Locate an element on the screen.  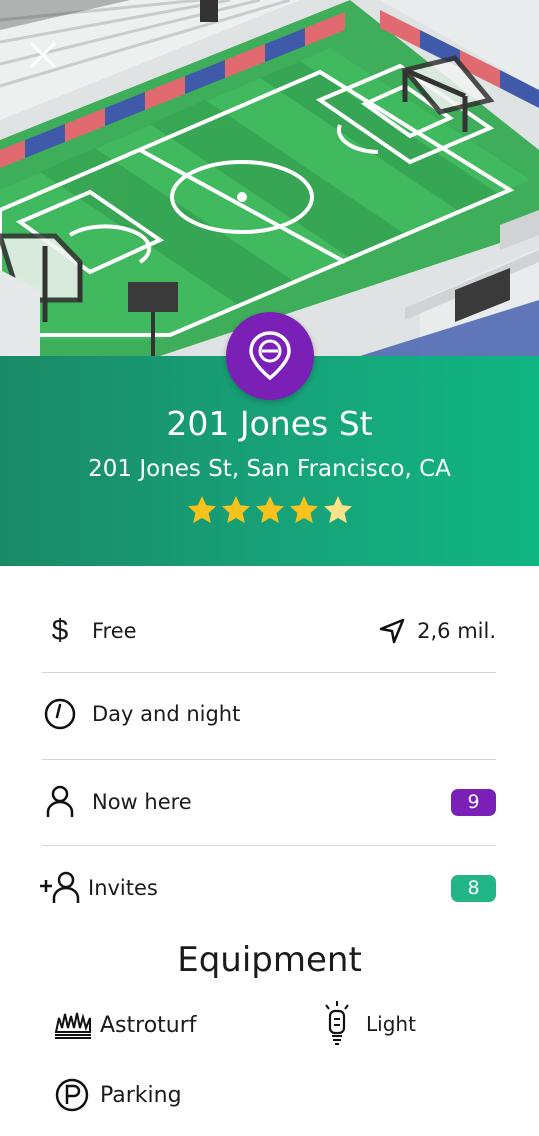
equipment-item-parking: Parking is located at coordinates (118, 1095).